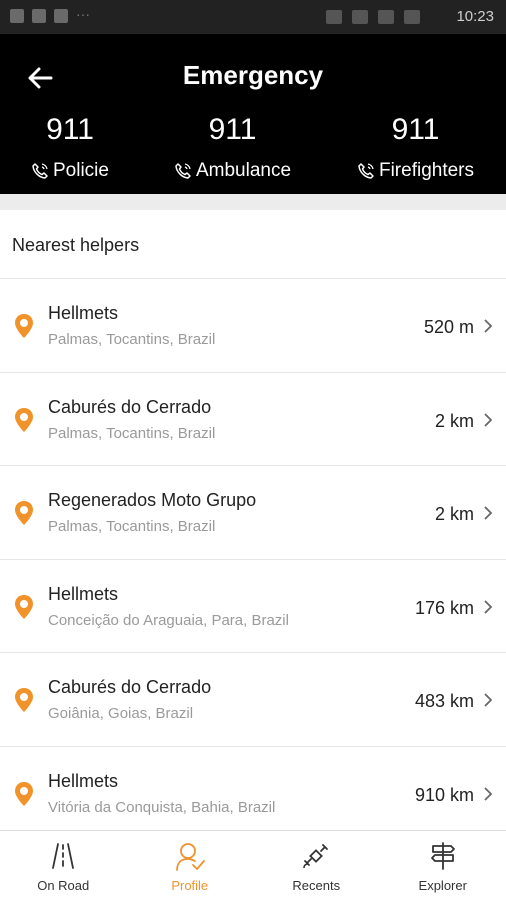 This screenshot has height=900, width=506. What do you see at coordinates (373, 17) in the screenshot?
I see `system-icons` at bounding box center [373, 17].